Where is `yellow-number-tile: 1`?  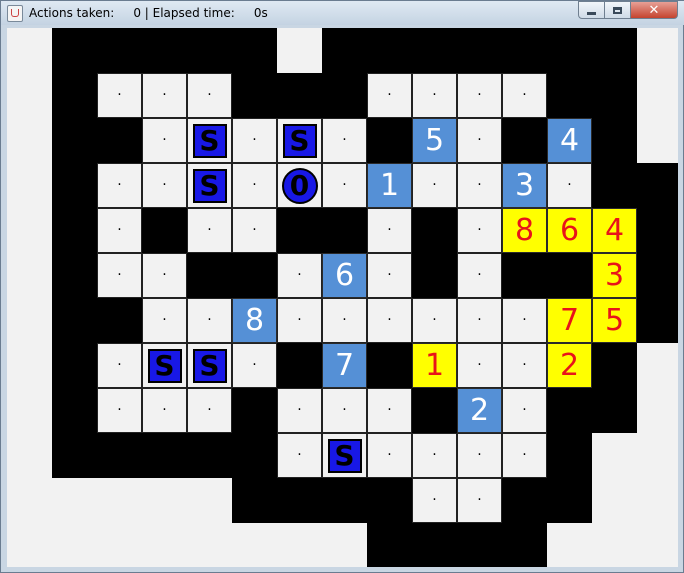
yellow-number-tile: 1 is located at coordinates (434, 365).